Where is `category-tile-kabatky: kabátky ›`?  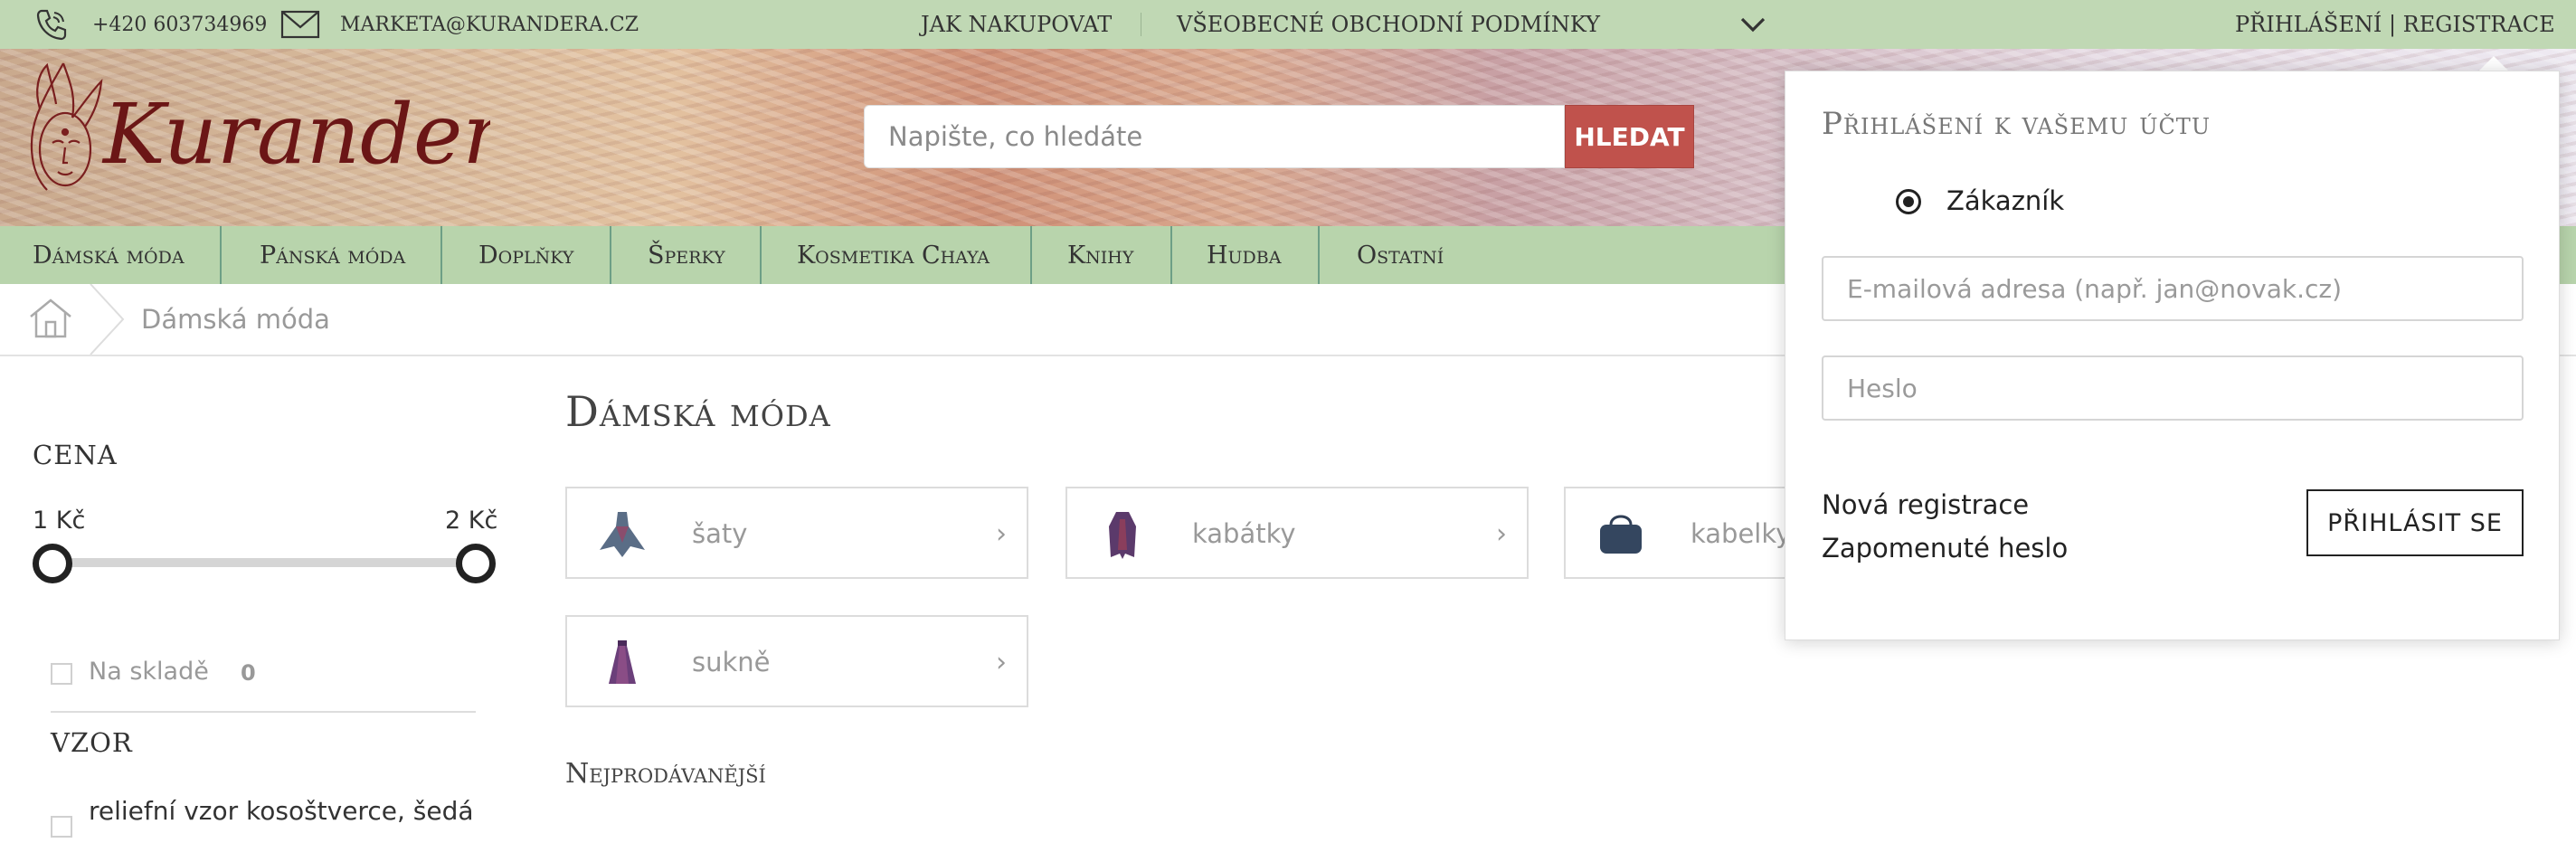 category-tile-kabatky: kabátky › is located at coordinates (1297, 533).